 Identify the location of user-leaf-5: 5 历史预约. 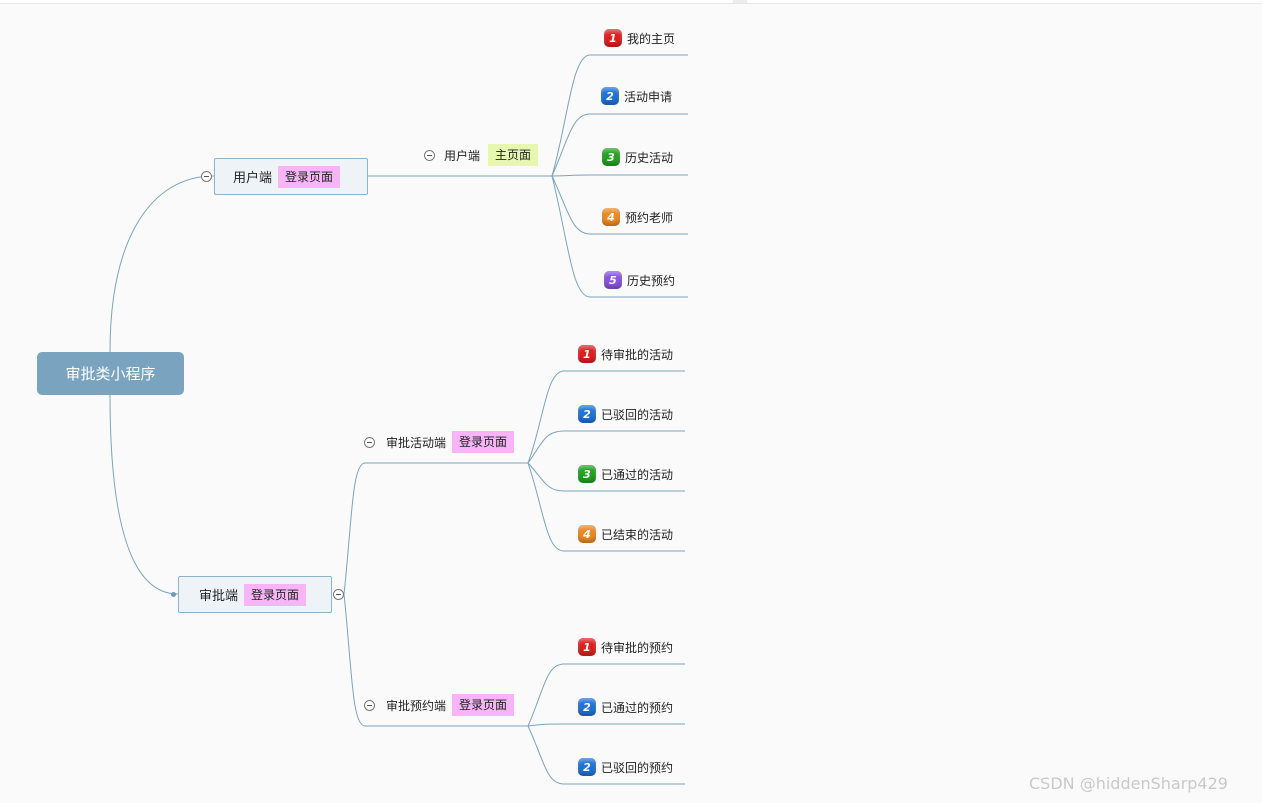
(639, 280).